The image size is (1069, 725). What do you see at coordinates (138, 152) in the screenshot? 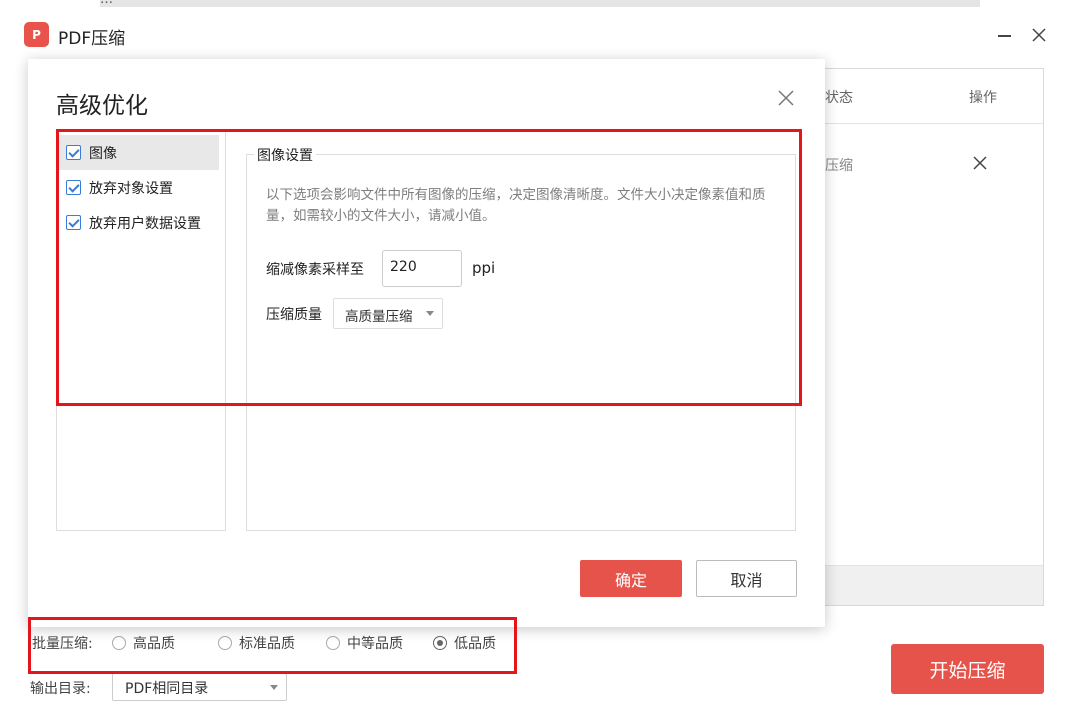
I see `category-item-image: 图像` at bounding box center [138, 152].